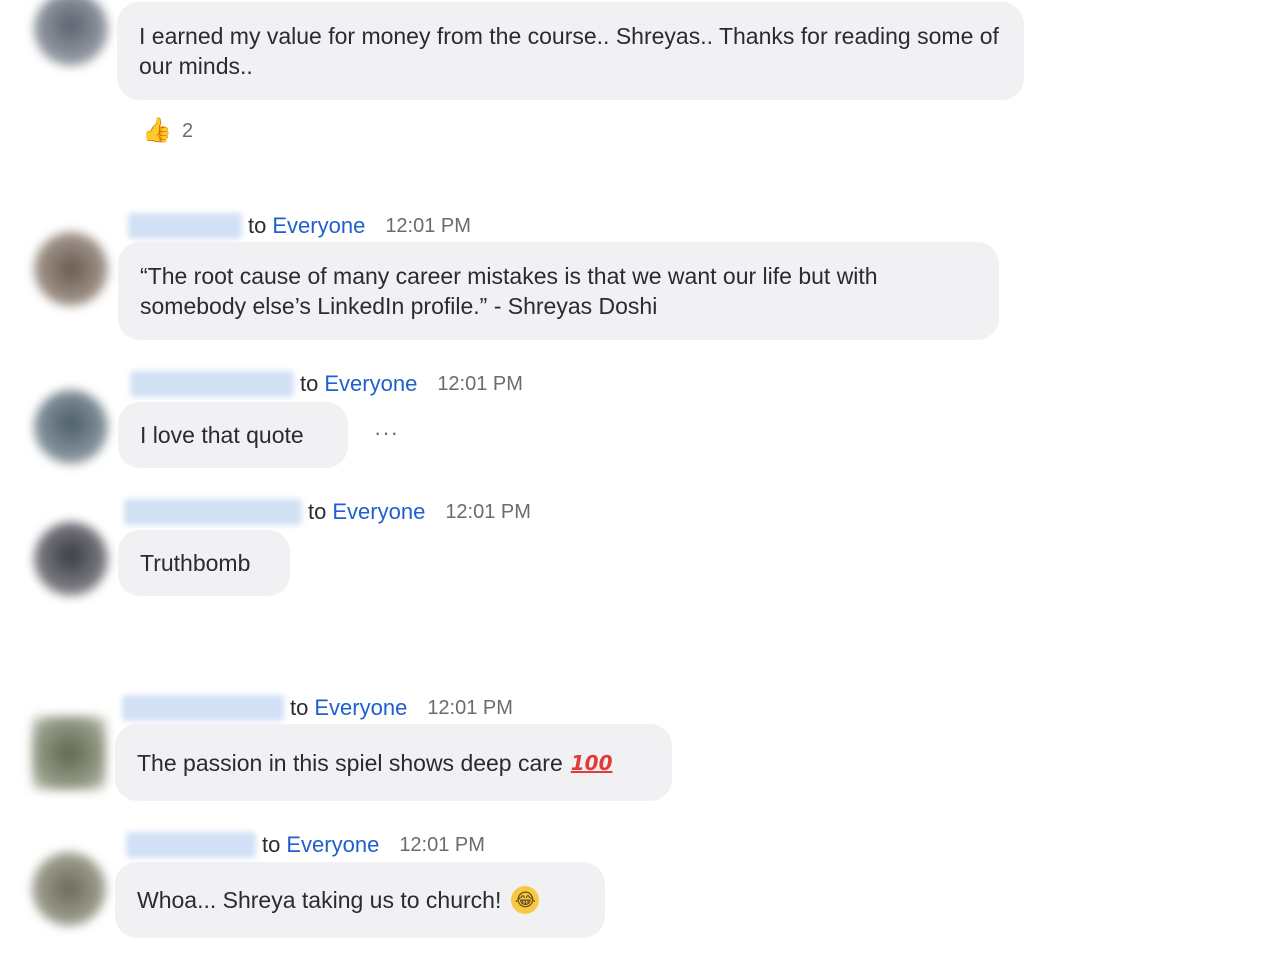 The image size is (1280, 960). I want to click on laughing-face-icon: 😂, so click(525, 900).